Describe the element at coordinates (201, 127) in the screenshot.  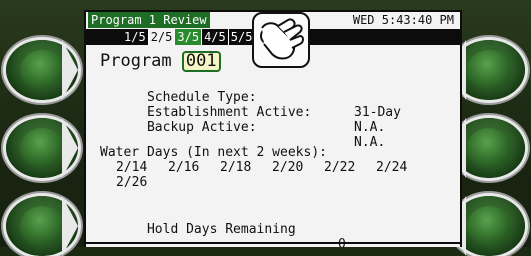
I see `backup-active-label: Backup Active:` at that location.